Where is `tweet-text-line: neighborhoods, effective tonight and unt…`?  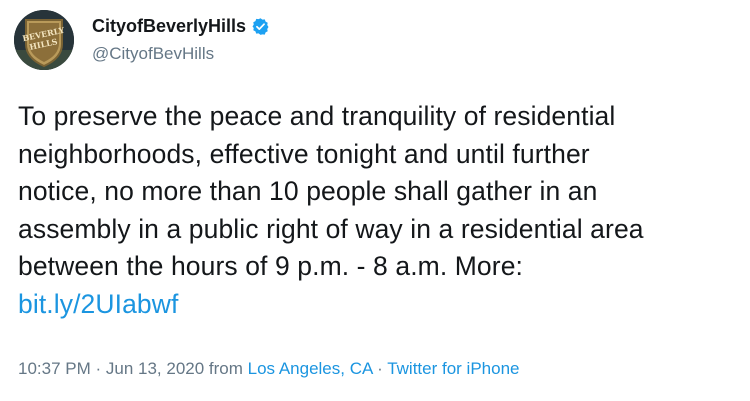 tweet-text-line: neighborhoods, effective tonight and unt… is located at coordinates (304, 153).